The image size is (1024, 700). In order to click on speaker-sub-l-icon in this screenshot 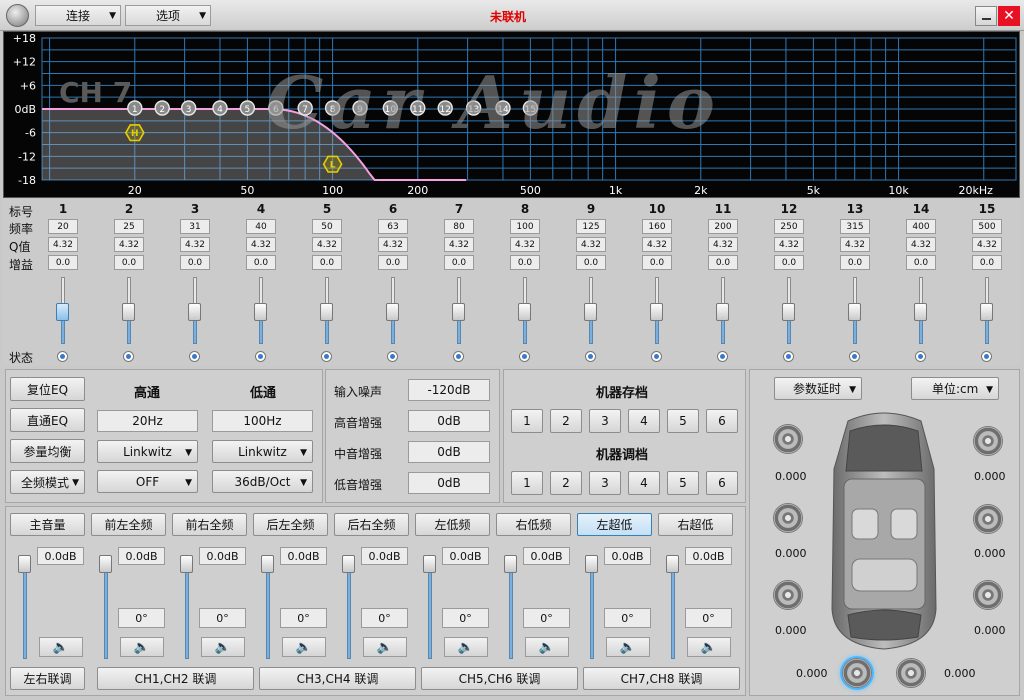, I will do `click(857, 673)`.